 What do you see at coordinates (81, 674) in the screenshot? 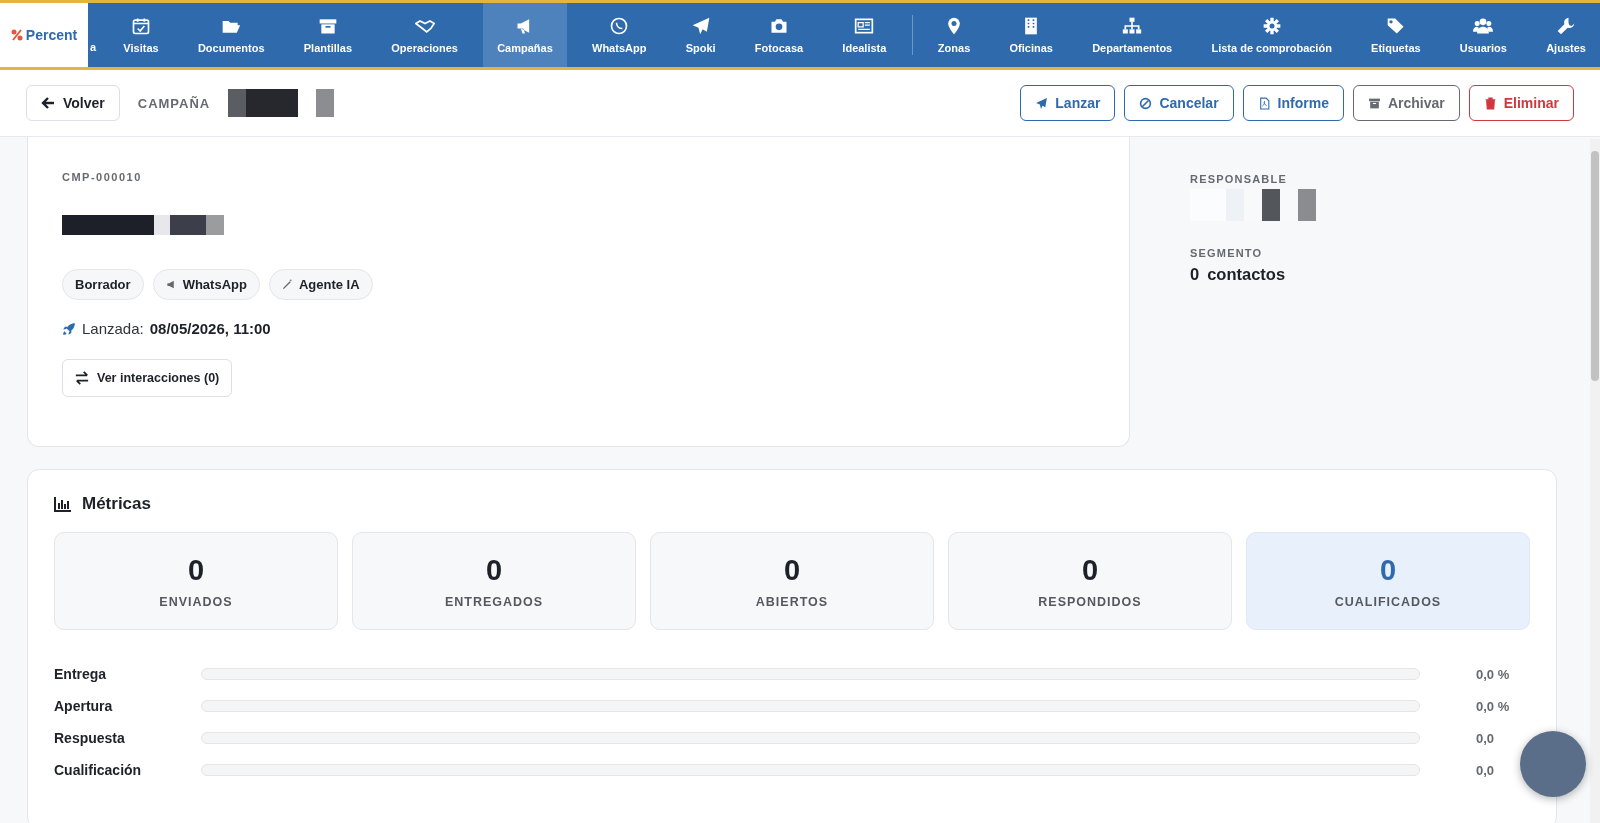
I see `rate-label: Entrega` at bounding box center [81, 674].